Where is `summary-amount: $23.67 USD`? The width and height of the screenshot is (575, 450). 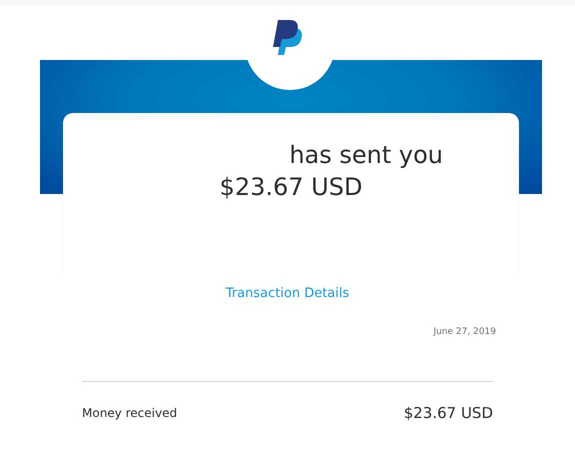
summary-amount: $23.67 USD is located at coordinates (448, 413).